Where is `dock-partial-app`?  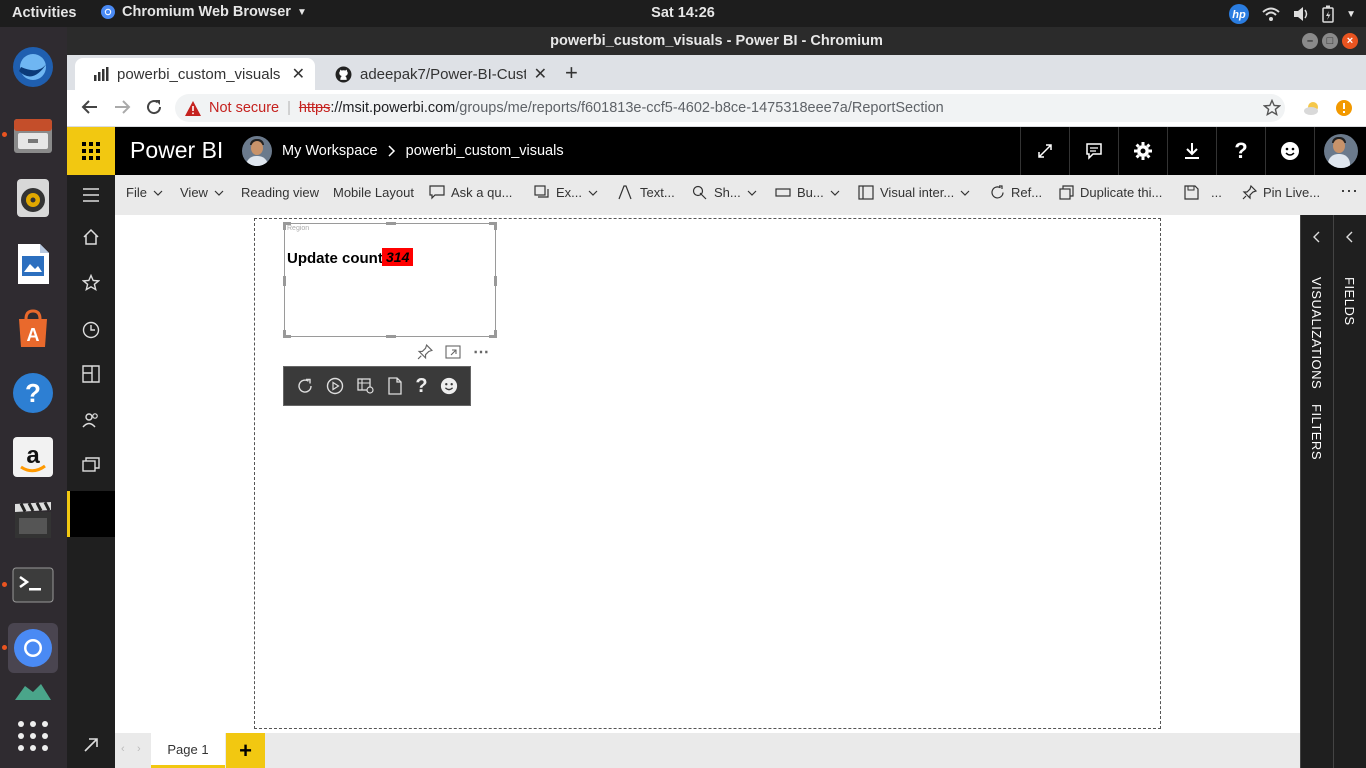
dock-partial-app is located at coordinates (33, 690).